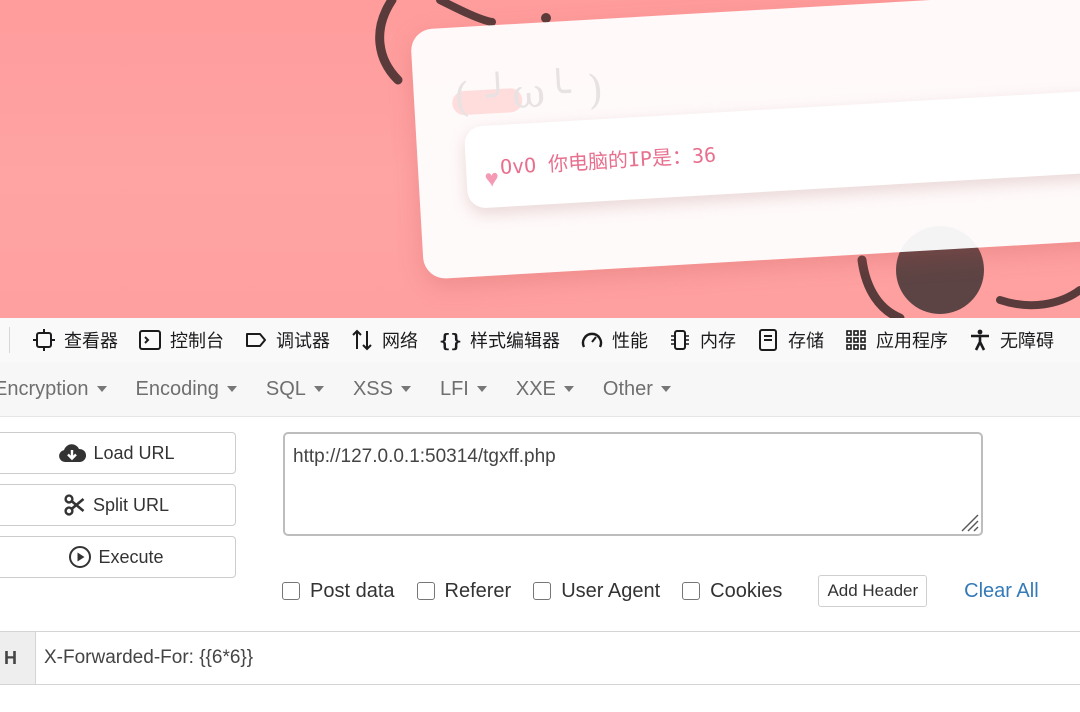 Image resolution: width=1080 pixels, height=712 pixels. Describe the element at coordinates (856, 340) in the screenshot. I see `application-icon` at that location.